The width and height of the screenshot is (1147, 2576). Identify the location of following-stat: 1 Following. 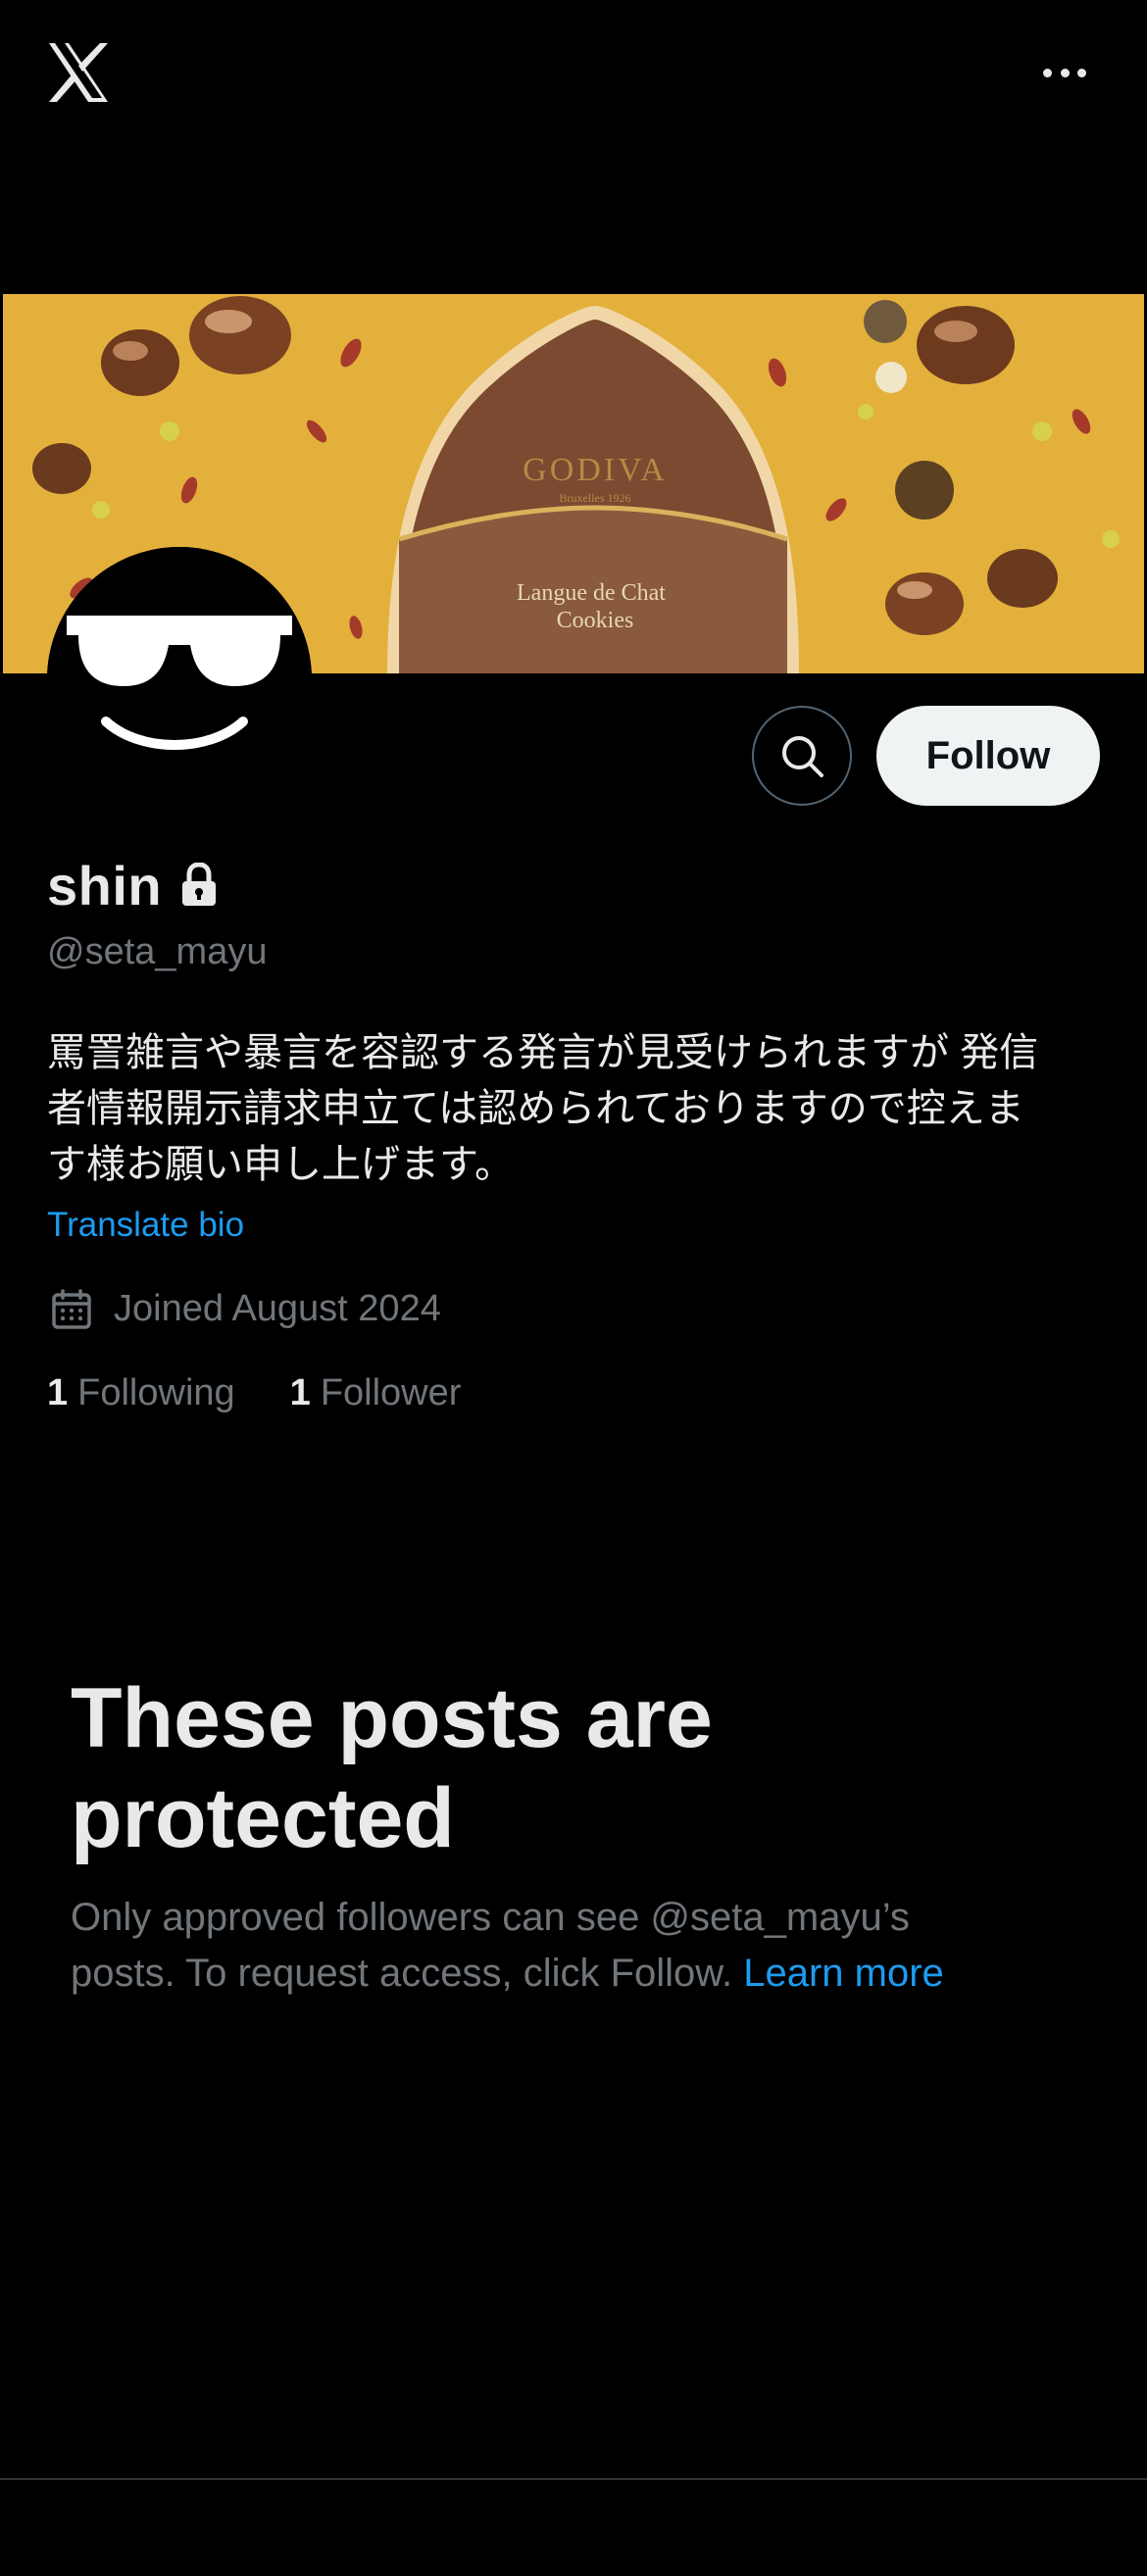
(141, 1393).